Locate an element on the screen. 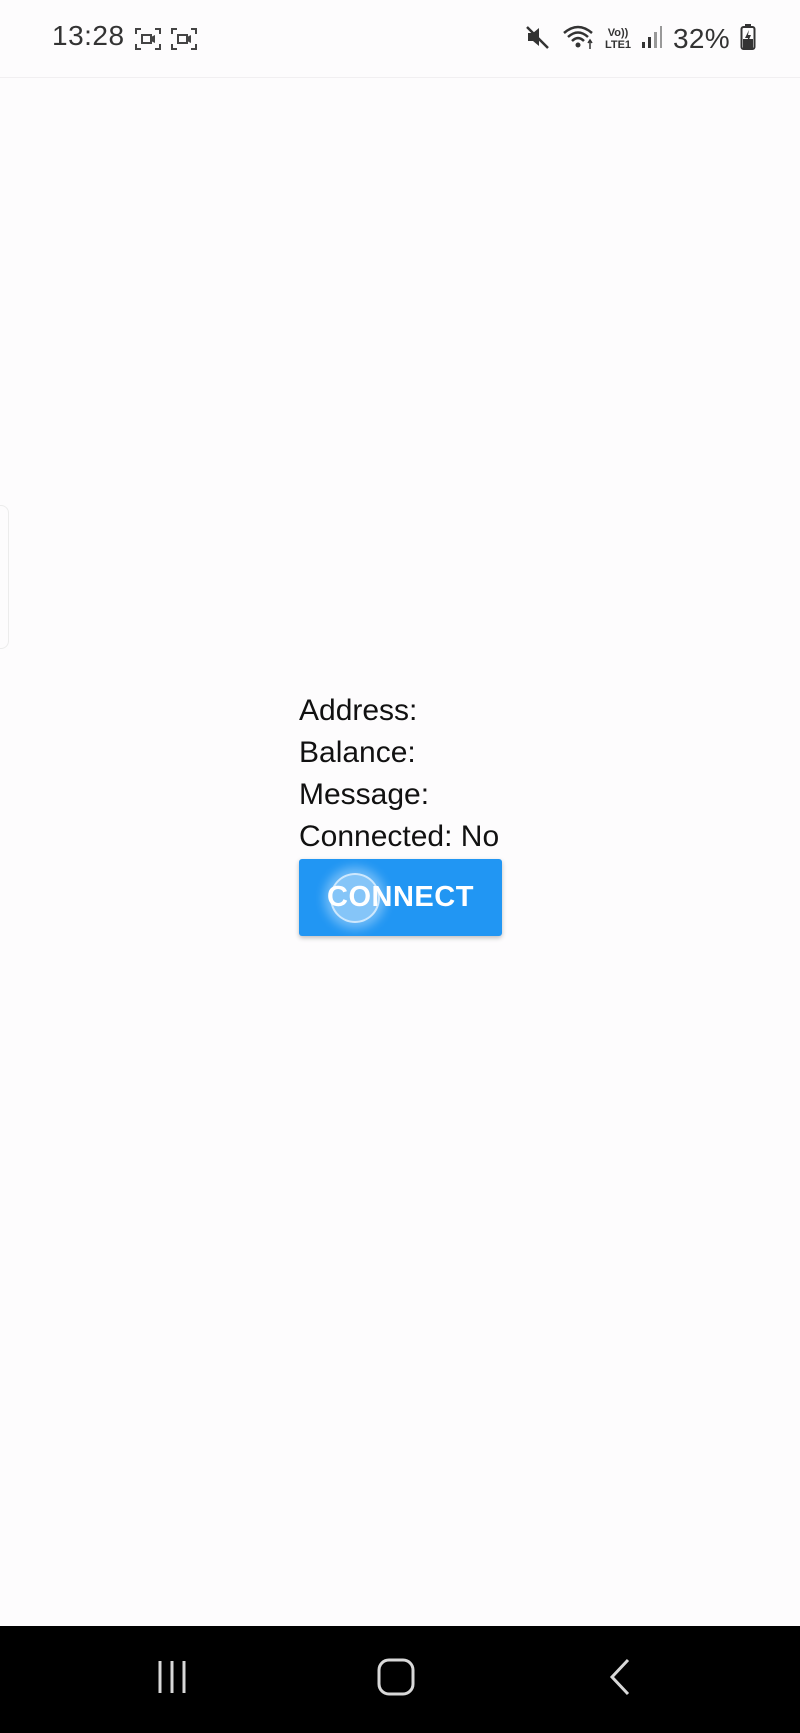 The width and height of the screenshot is (800, 1733). battery-percent: 32% is located at coordinates (701, 38).